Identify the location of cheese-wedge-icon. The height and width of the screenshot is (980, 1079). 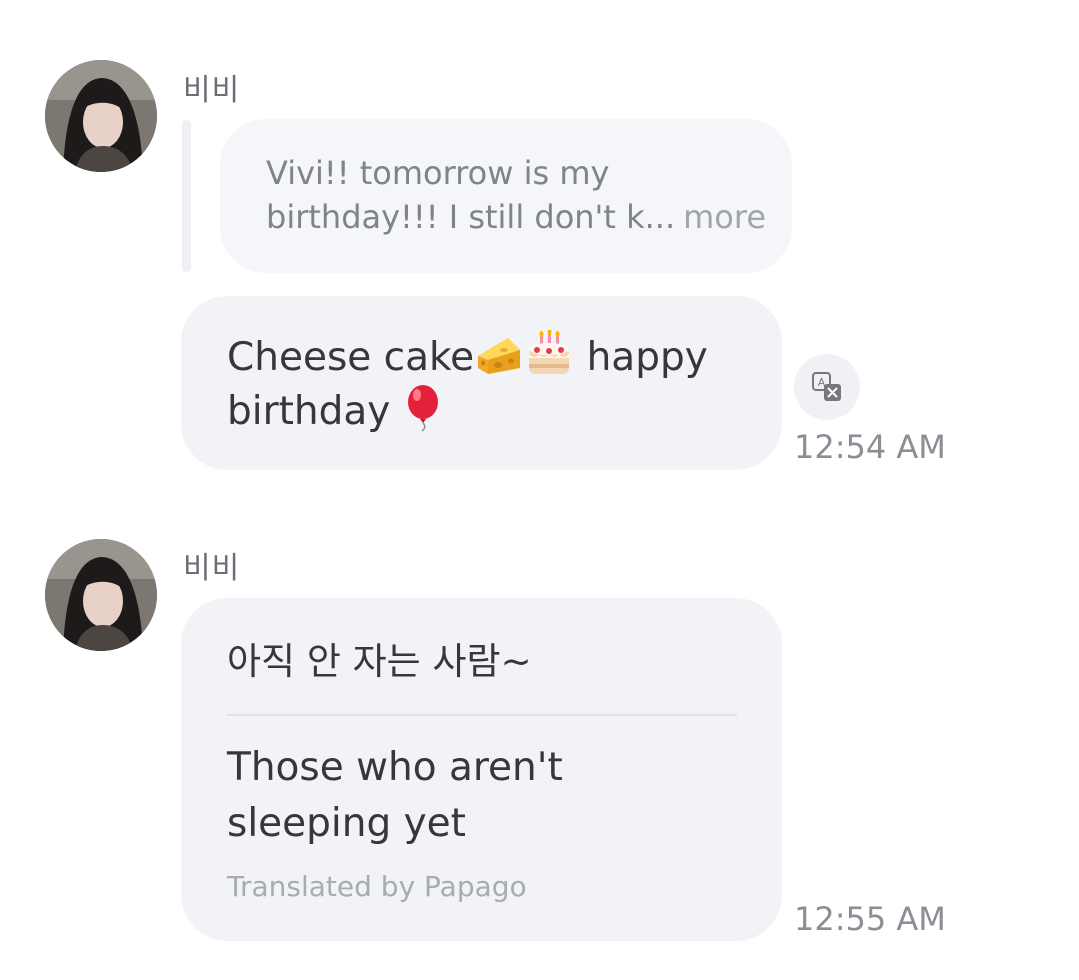
(499, 354).